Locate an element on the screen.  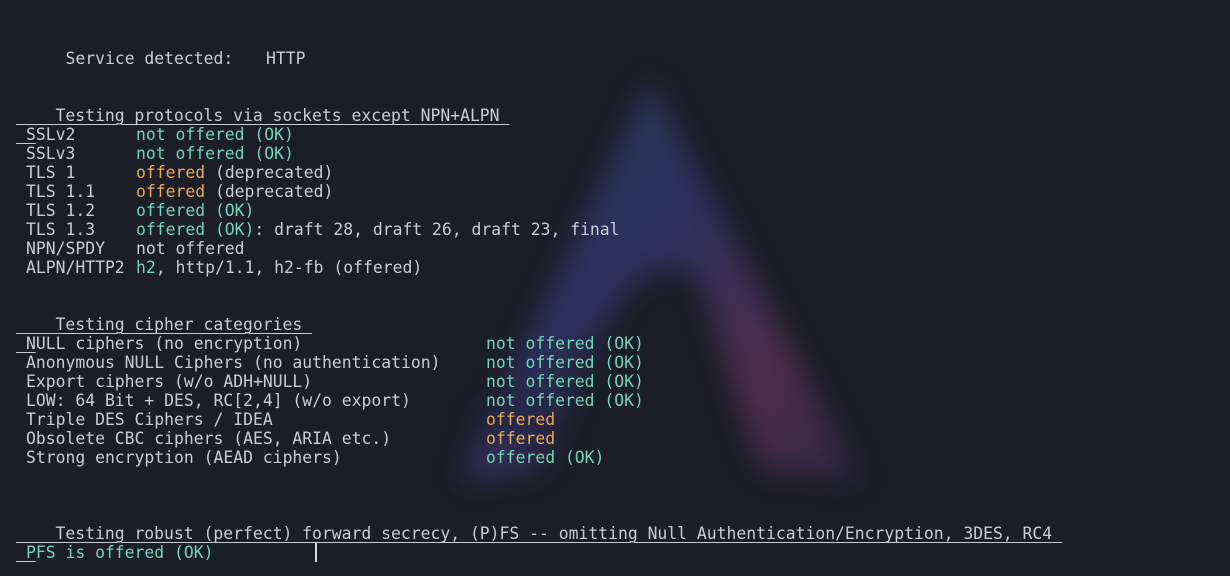
protocols-header-pad is located at coordinates (21, 96).